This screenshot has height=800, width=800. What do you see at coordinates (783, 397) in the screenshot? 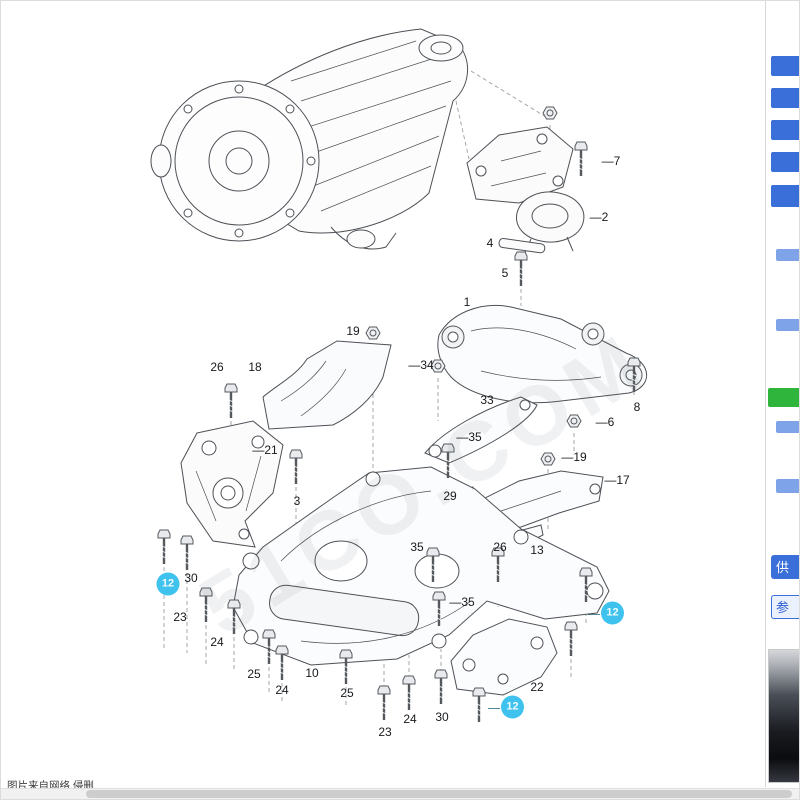
I see `sidebar-green-row` at bounding box center [783, 397].